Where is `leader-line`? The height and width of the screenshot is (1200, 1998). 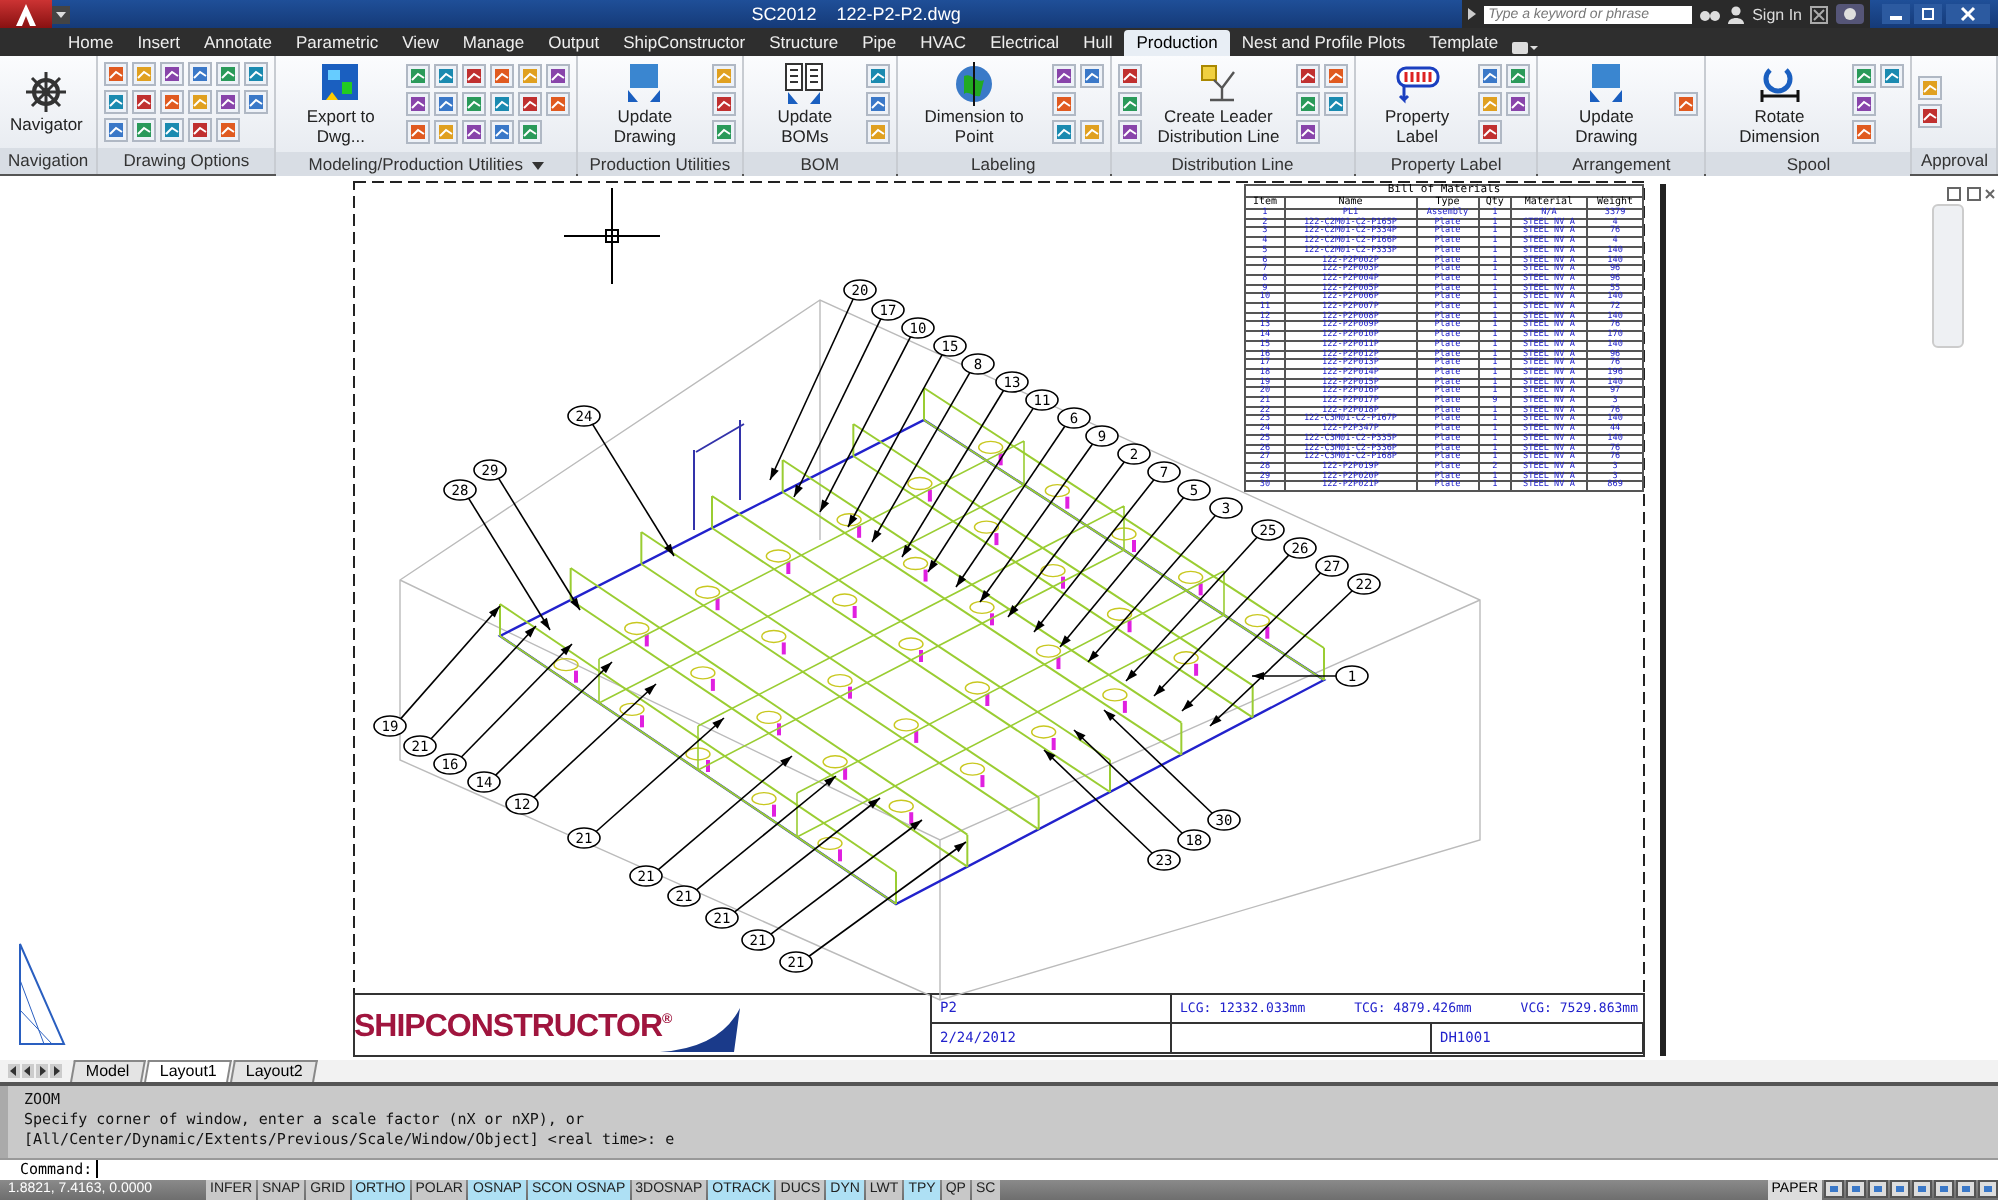
leader-line is located at coordinates (633, 490).